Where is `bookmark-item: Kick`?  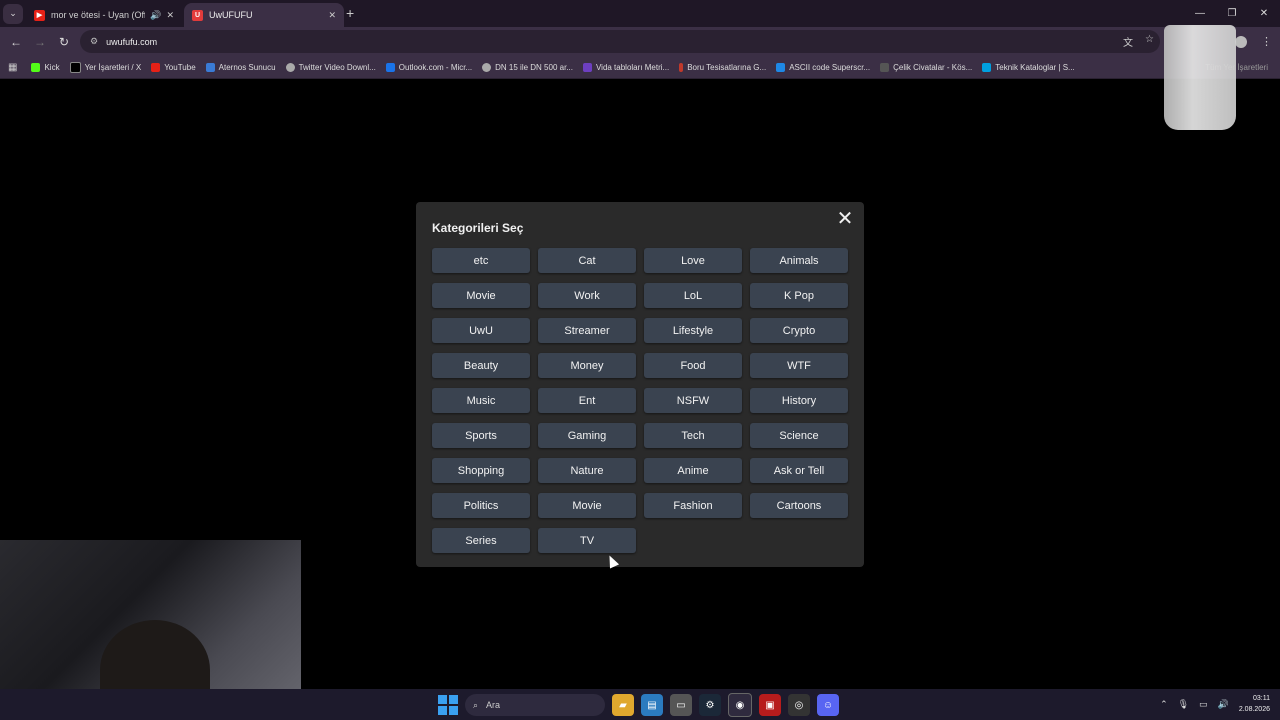
bookmark-item: Kick is located at coordinates (45, 67).